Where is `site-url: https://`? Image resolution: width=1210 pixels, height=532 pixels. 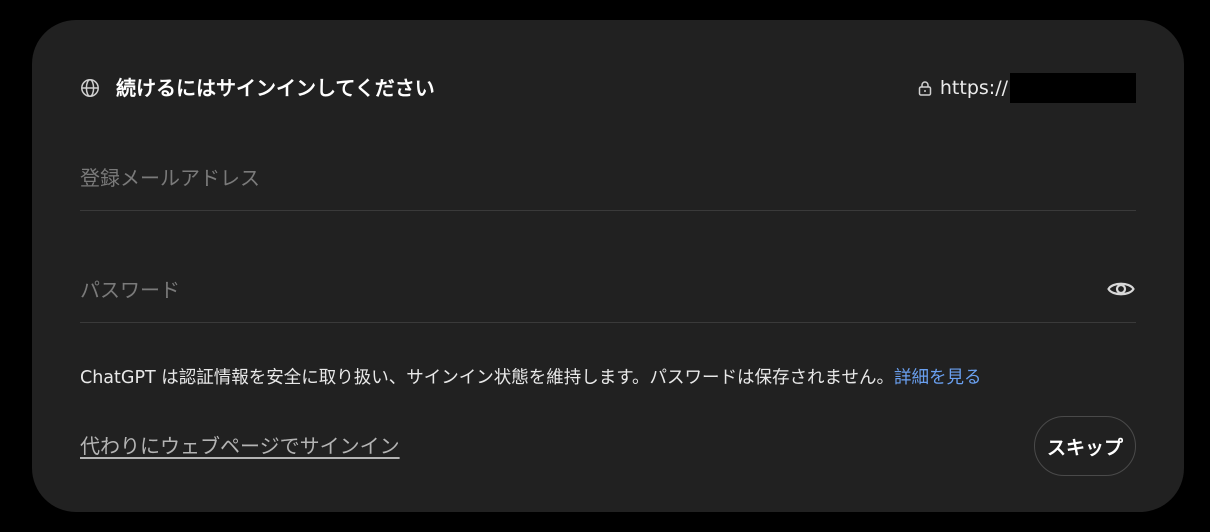 site-url: https:// is located at coordinates (1027, 88).